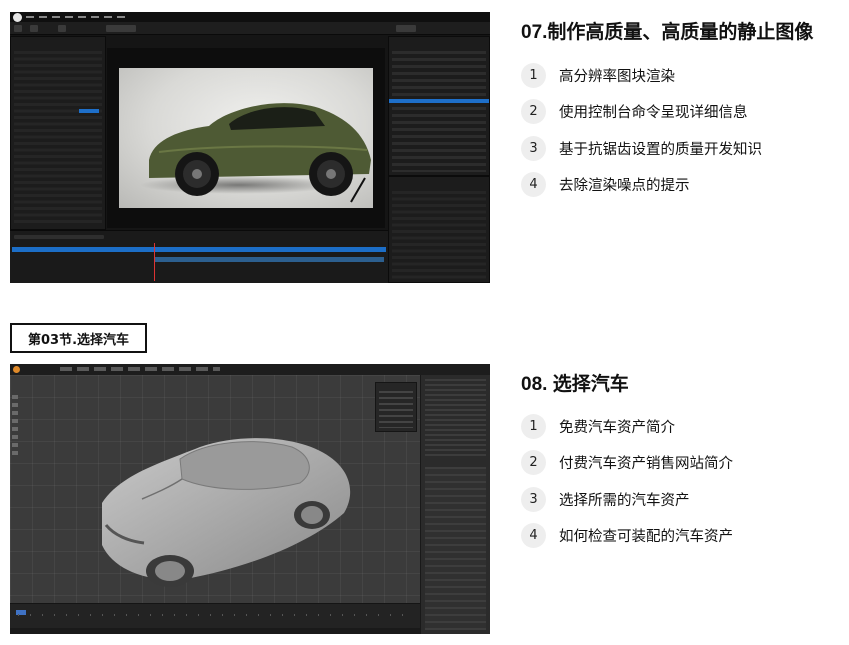  I want to click on item-text: 基于抗锯齿设置的质量开发知识, so click(660, 149).